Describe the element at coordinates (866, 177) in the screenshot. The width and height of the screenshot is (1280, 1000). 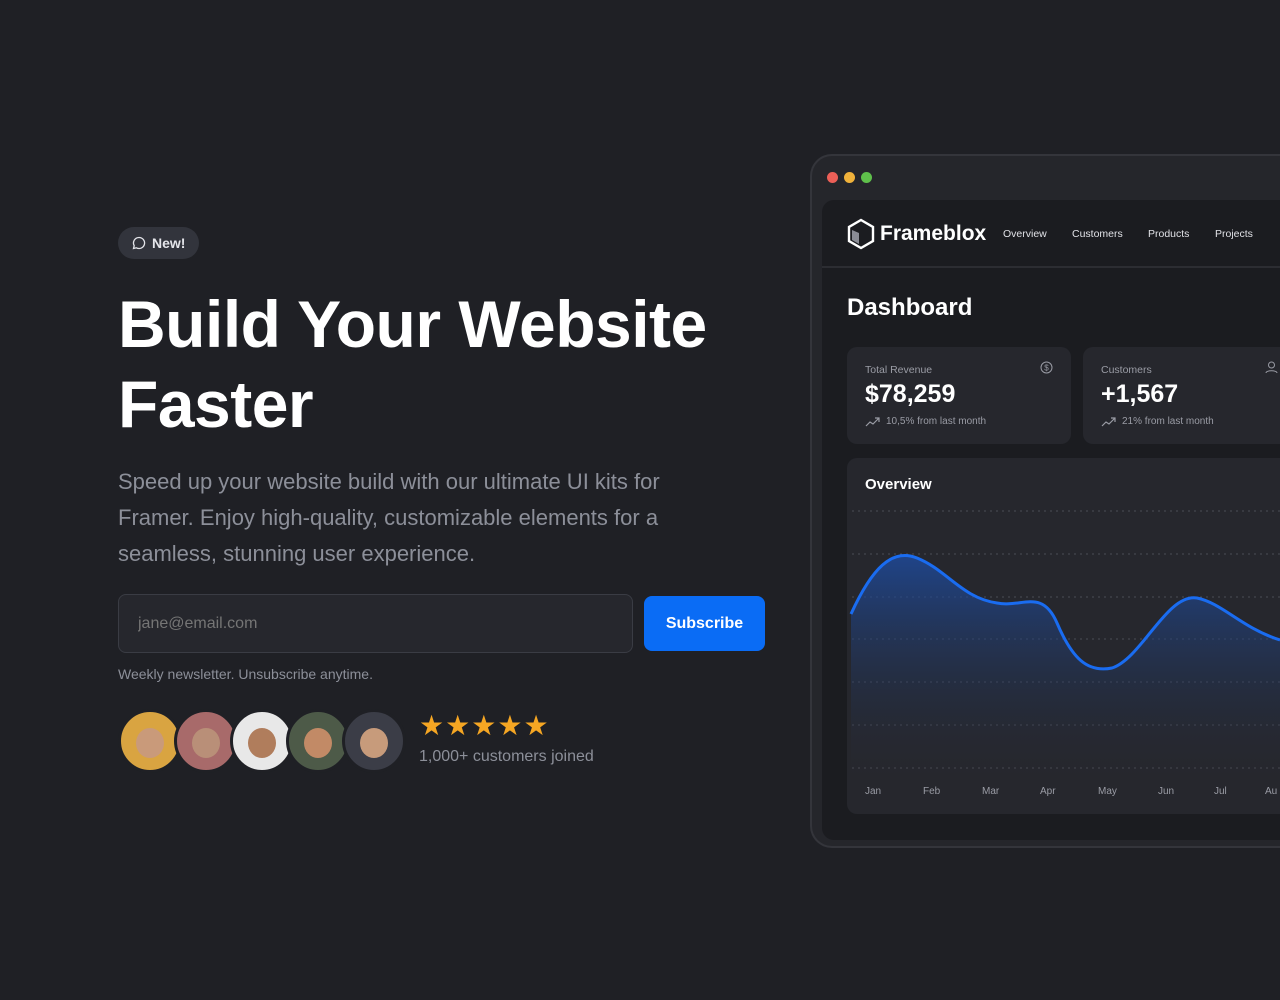
I see `maximize-dot` at that location.